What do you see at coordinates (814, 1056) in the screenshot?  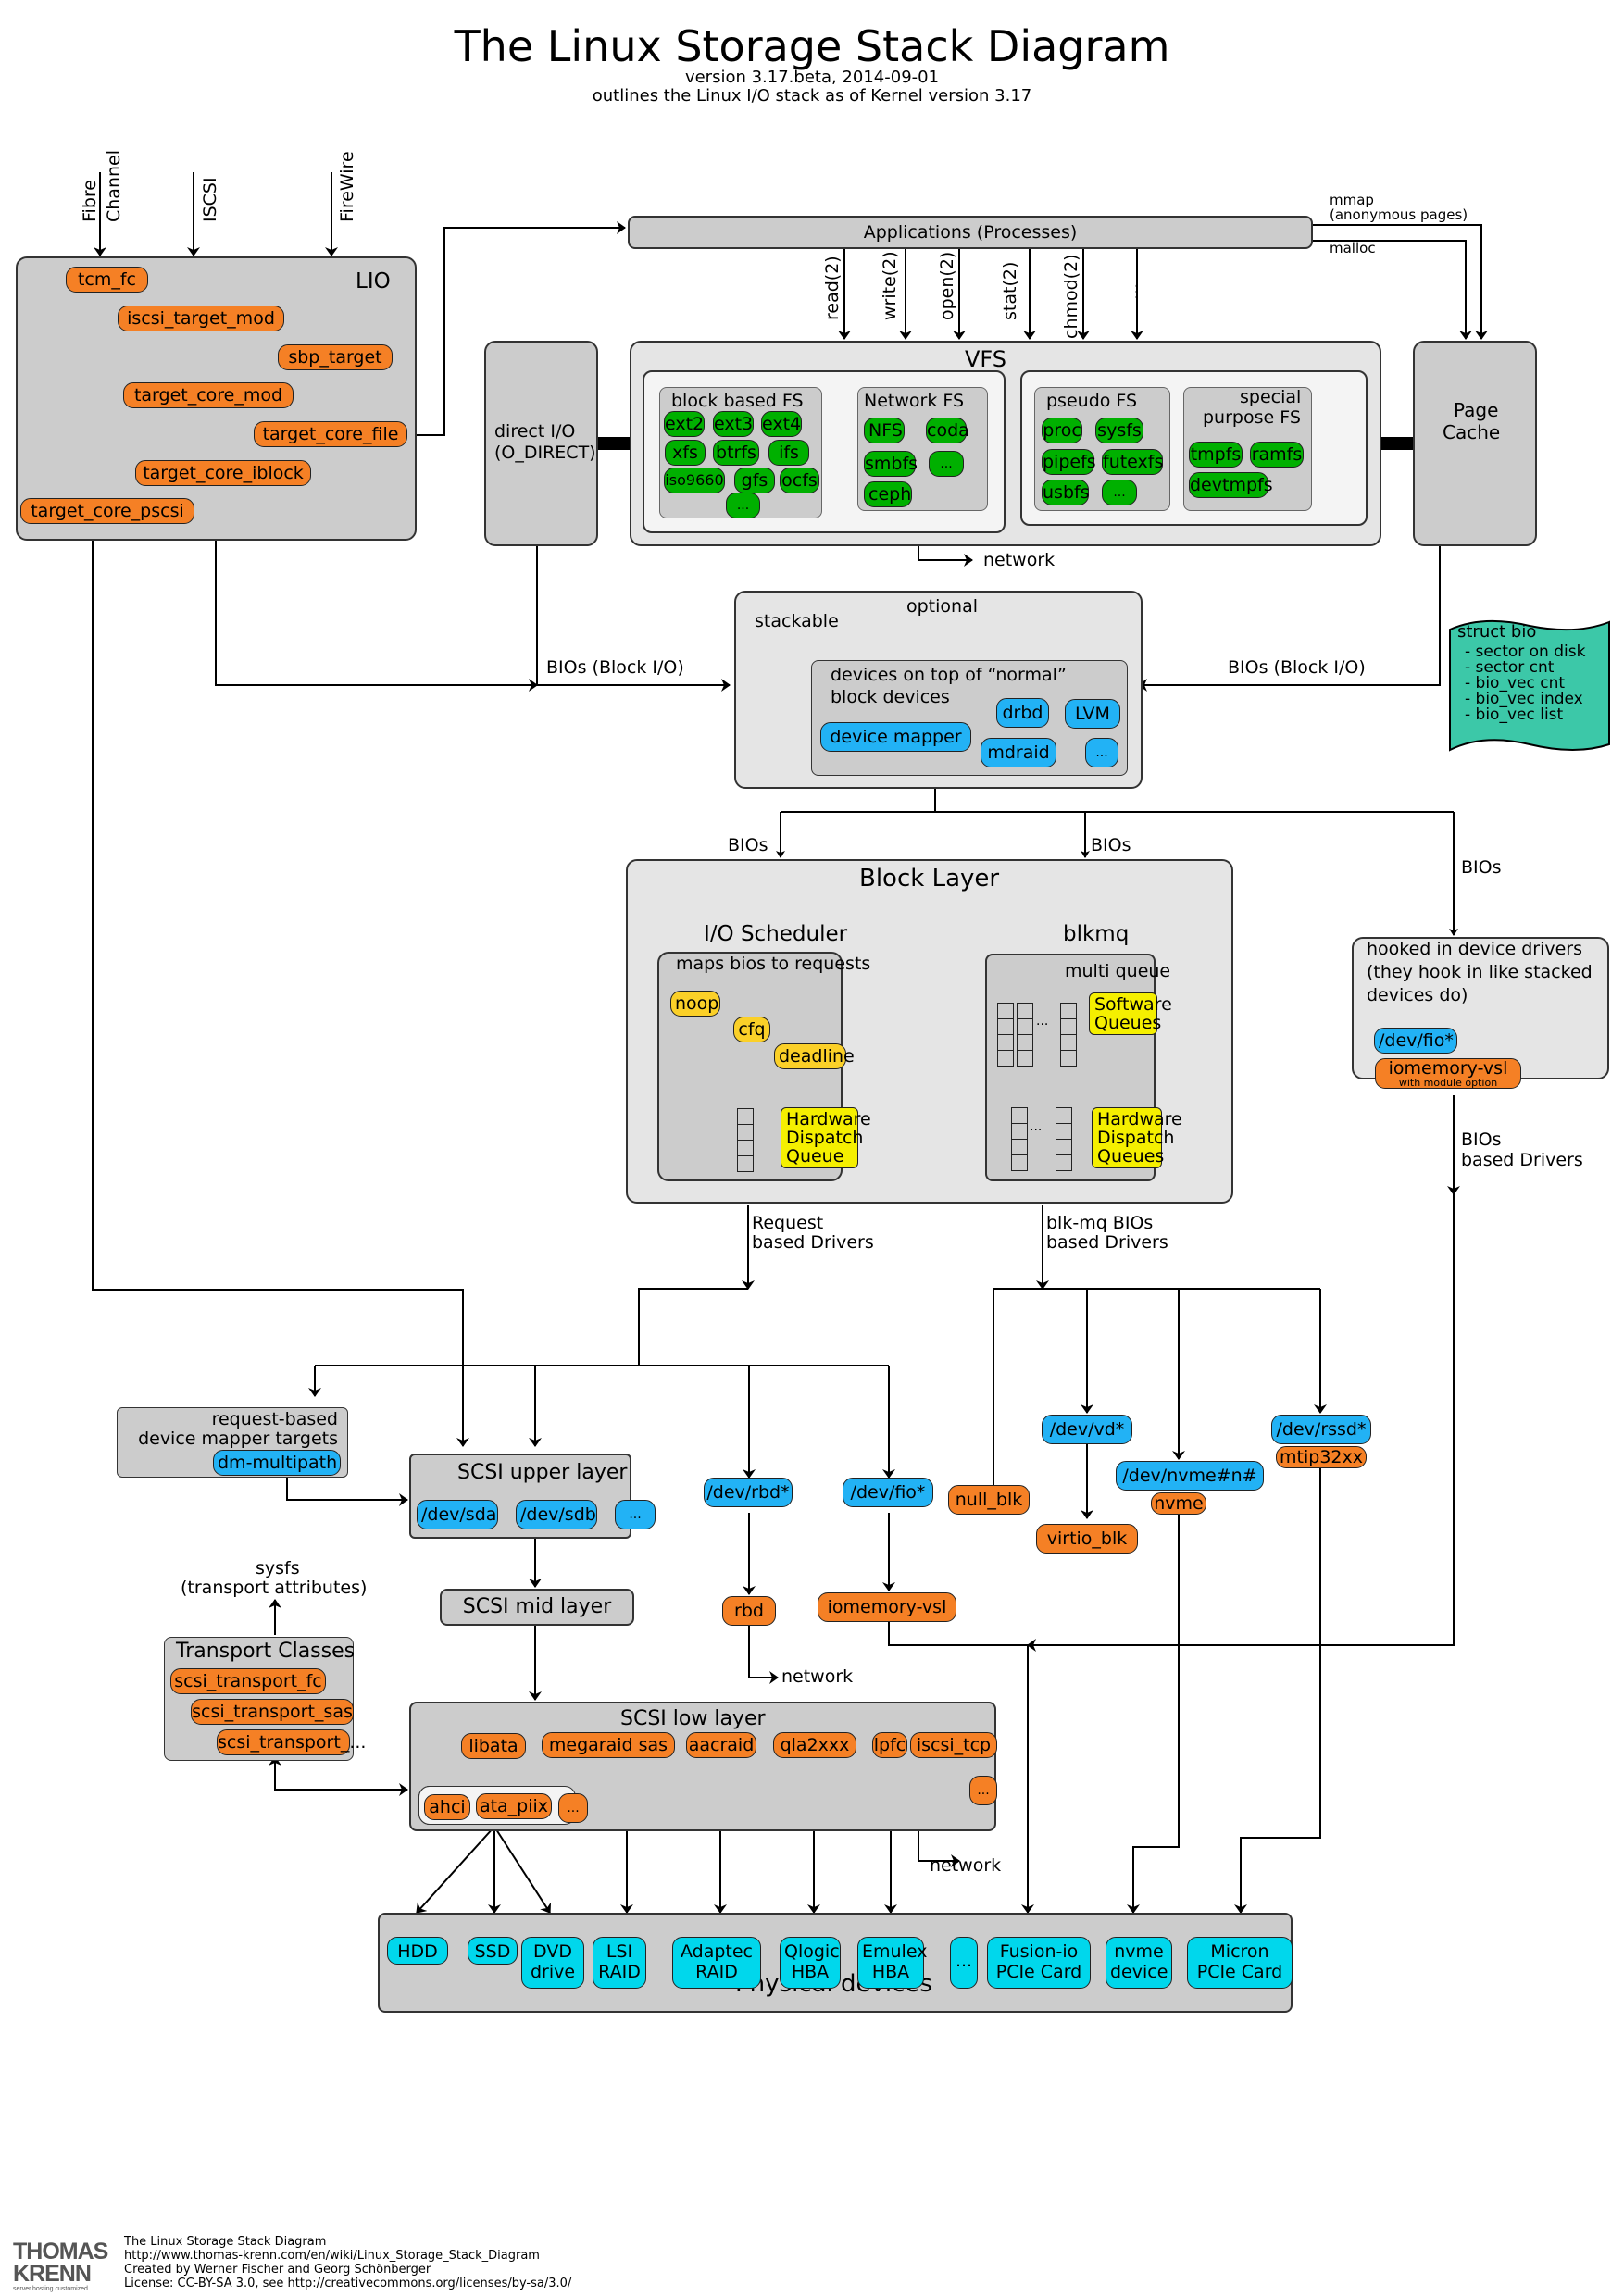 I see `scheduler-deadline: deadline` at bounding box center [814, 1056].